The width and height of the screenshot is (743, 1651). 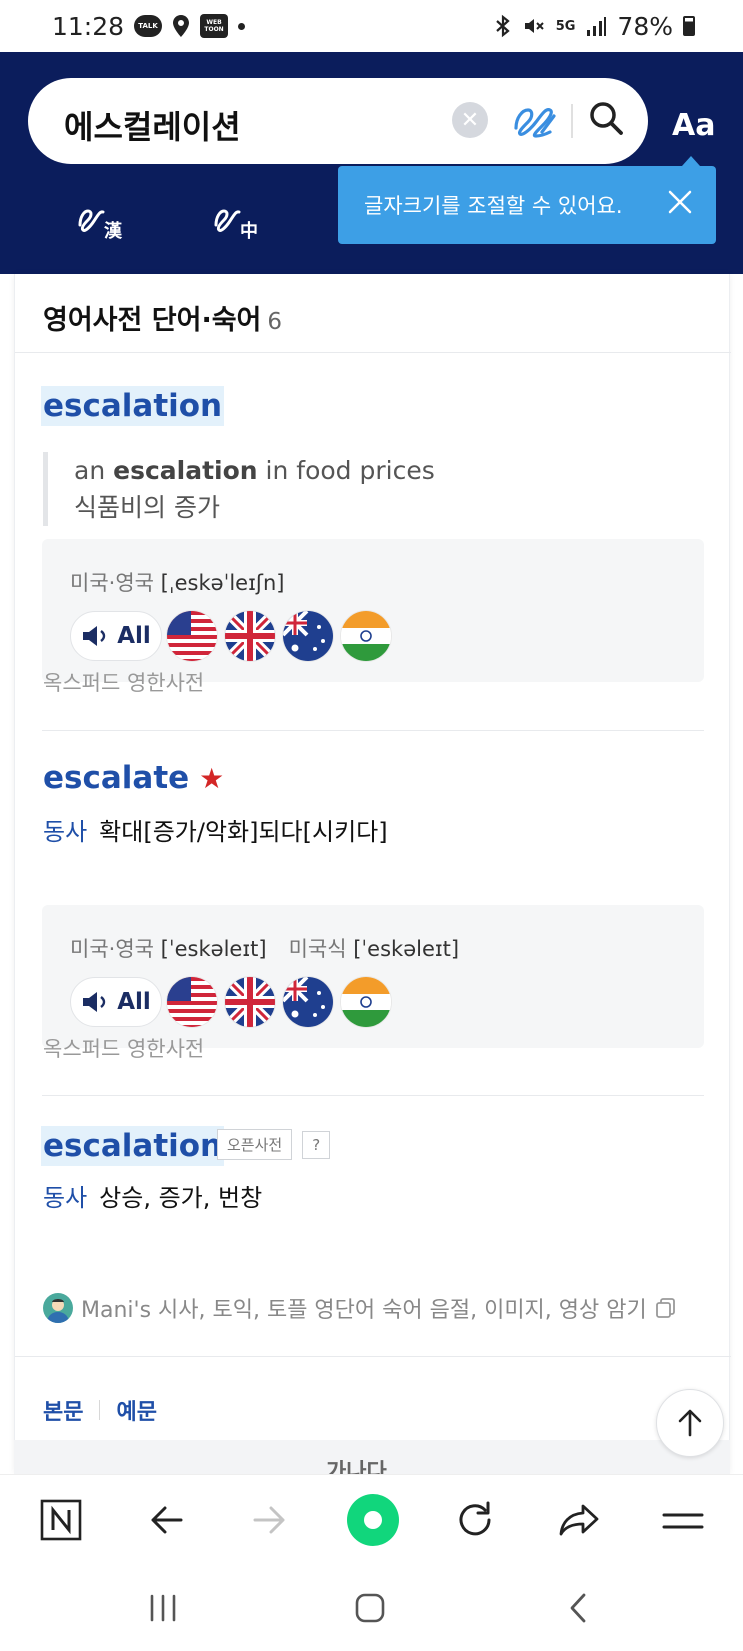 What do you see at coordinates (596, 26) in the screenshot?
I see `signal-icon` at bounding box center [596, 26].